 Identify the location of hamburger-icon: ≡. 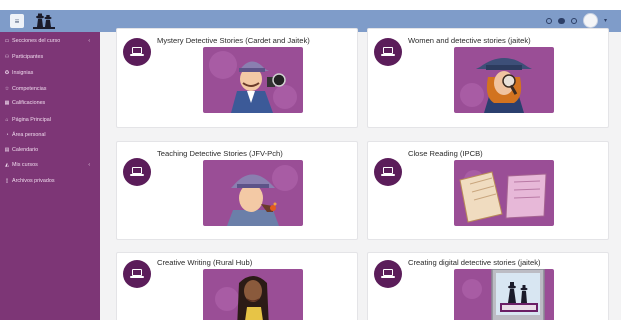
(17, 21).